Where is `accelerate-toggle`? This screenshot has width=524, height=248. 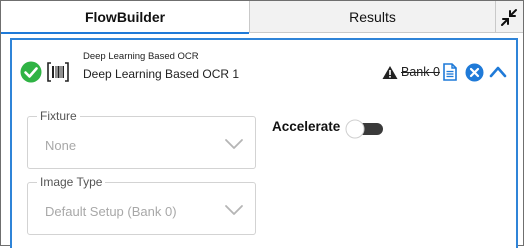
accelerate-toggle is located at coordinates (365, 129).